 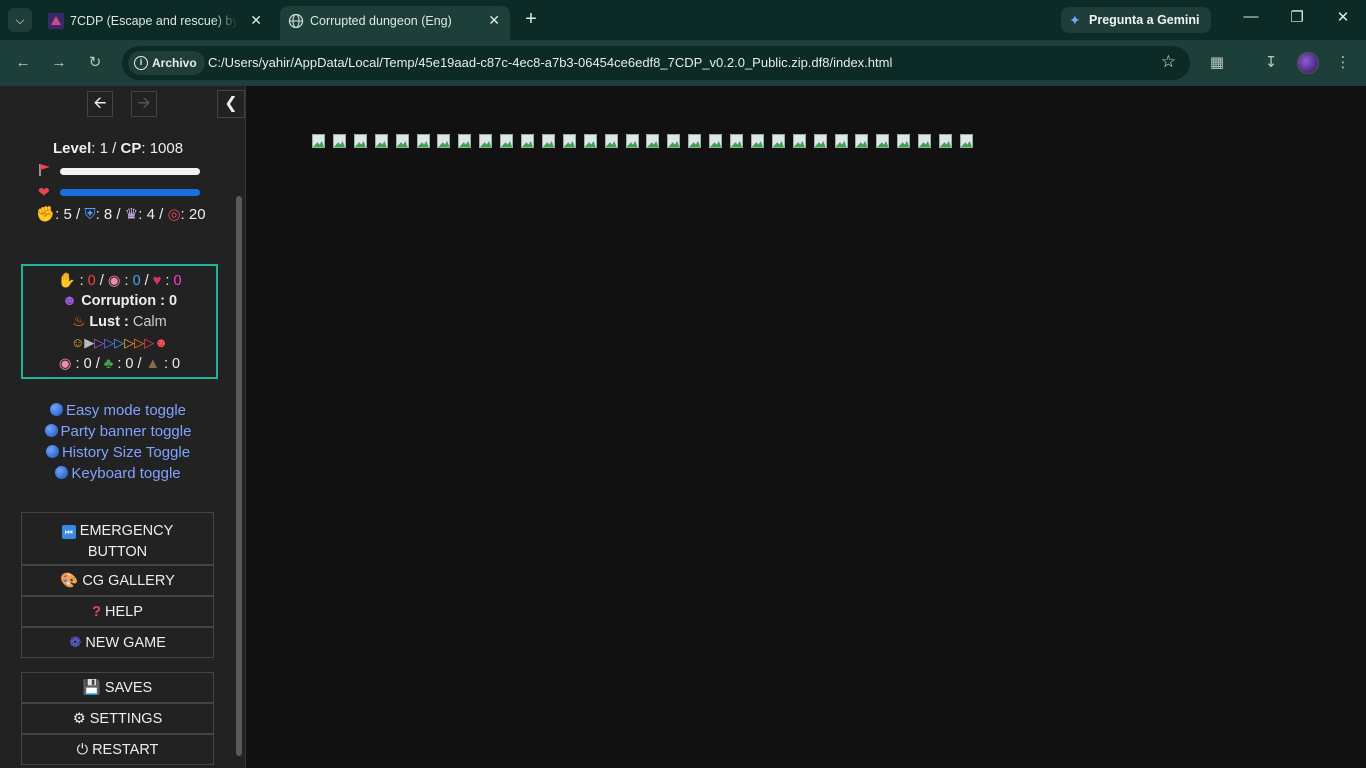 I want to click on level-value: 1 /, so click(x=110, y=148).